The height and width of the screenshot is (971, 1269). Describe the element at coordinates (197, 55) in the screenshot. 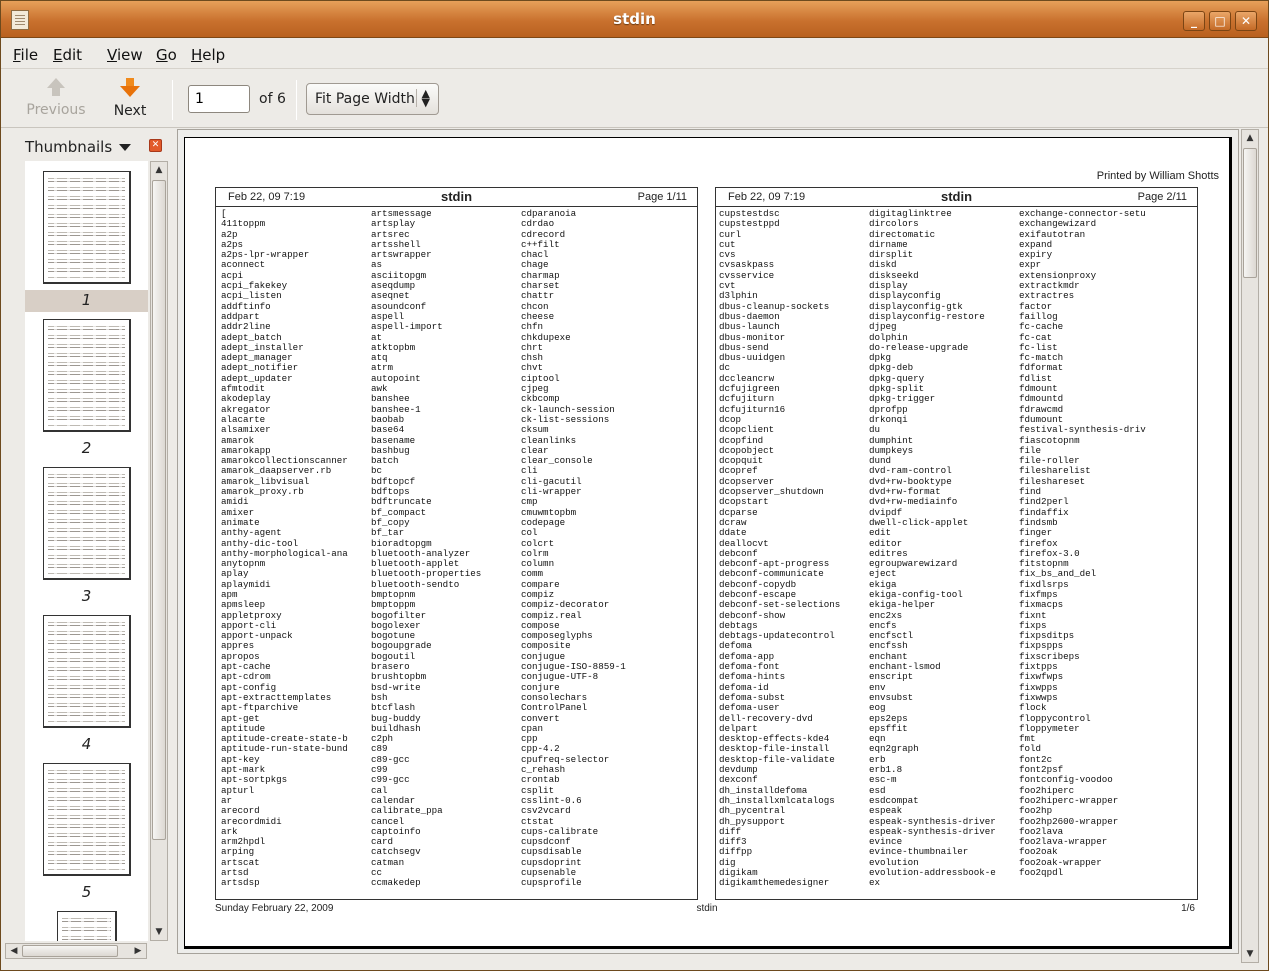

I see `menu-help-mnemonic: H` at that location.